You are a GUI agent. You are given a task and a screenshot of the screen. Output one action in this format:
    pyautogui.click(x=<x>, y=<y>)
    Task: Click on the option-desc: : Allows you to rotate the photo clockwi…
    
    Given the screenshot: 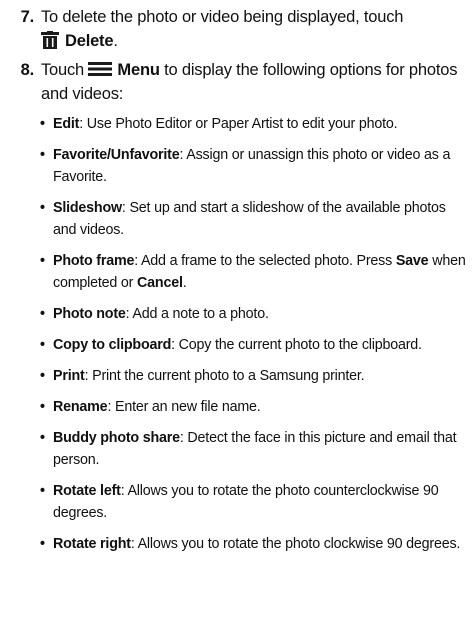 What is the action you would take?
    pyautogui.click(x=295, y=544)
    